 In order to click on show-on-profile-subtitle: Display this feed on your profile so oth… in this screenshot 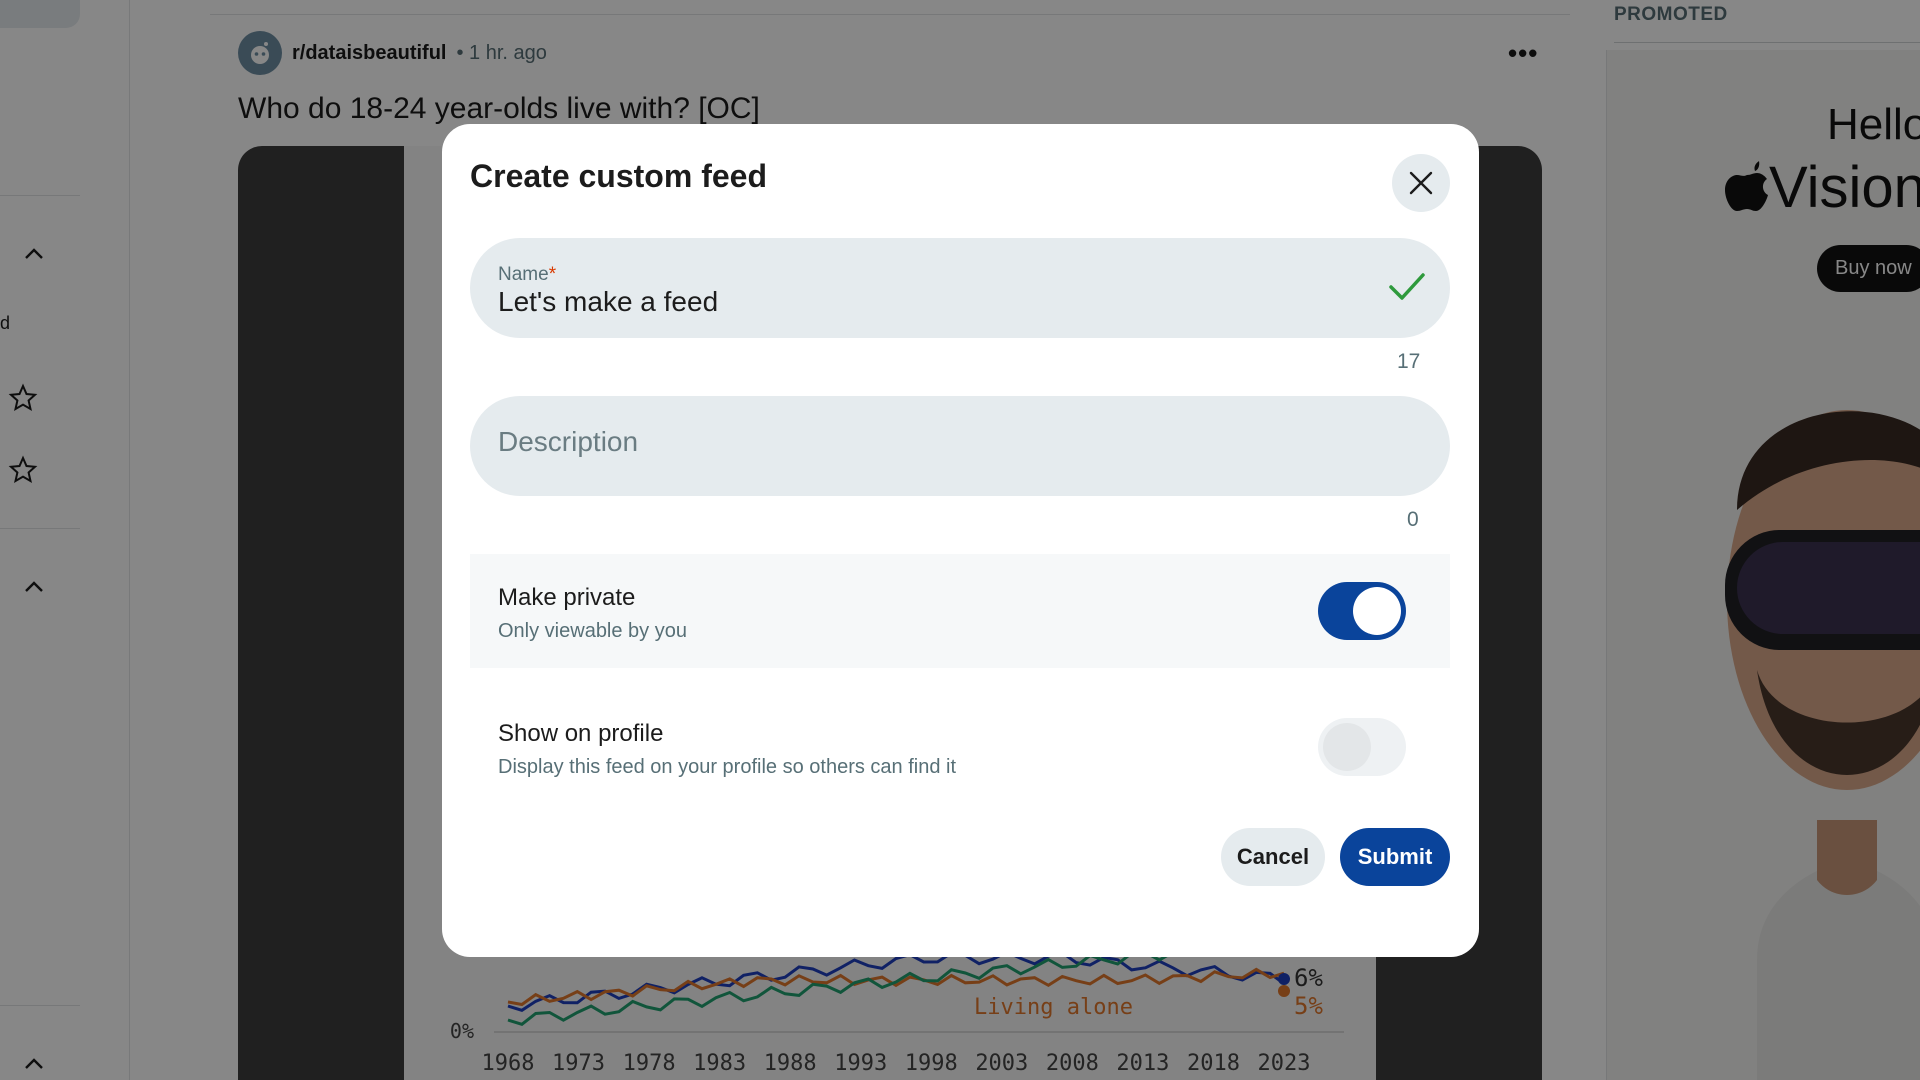, I will do `click(727, 767)`.